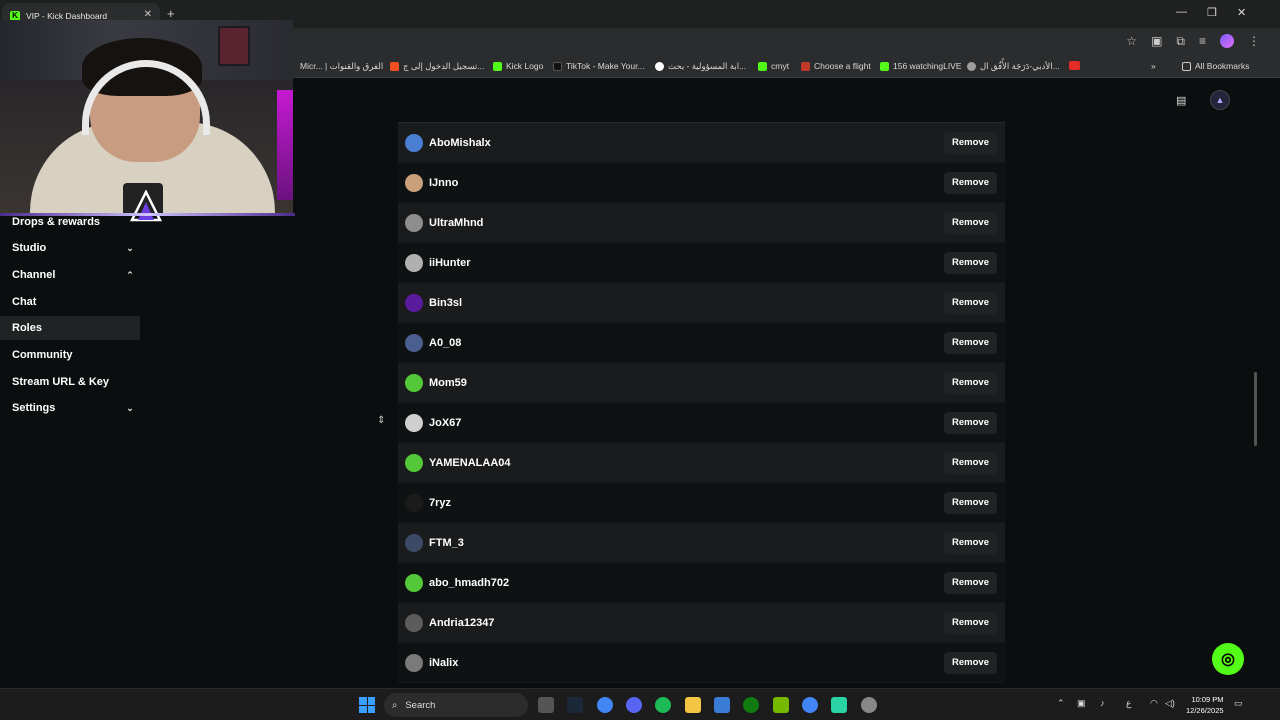  What do you see at coordinates (810, 705) in the screenshot?
I see `chrome-active-icon` at bounding box center [810, 705].